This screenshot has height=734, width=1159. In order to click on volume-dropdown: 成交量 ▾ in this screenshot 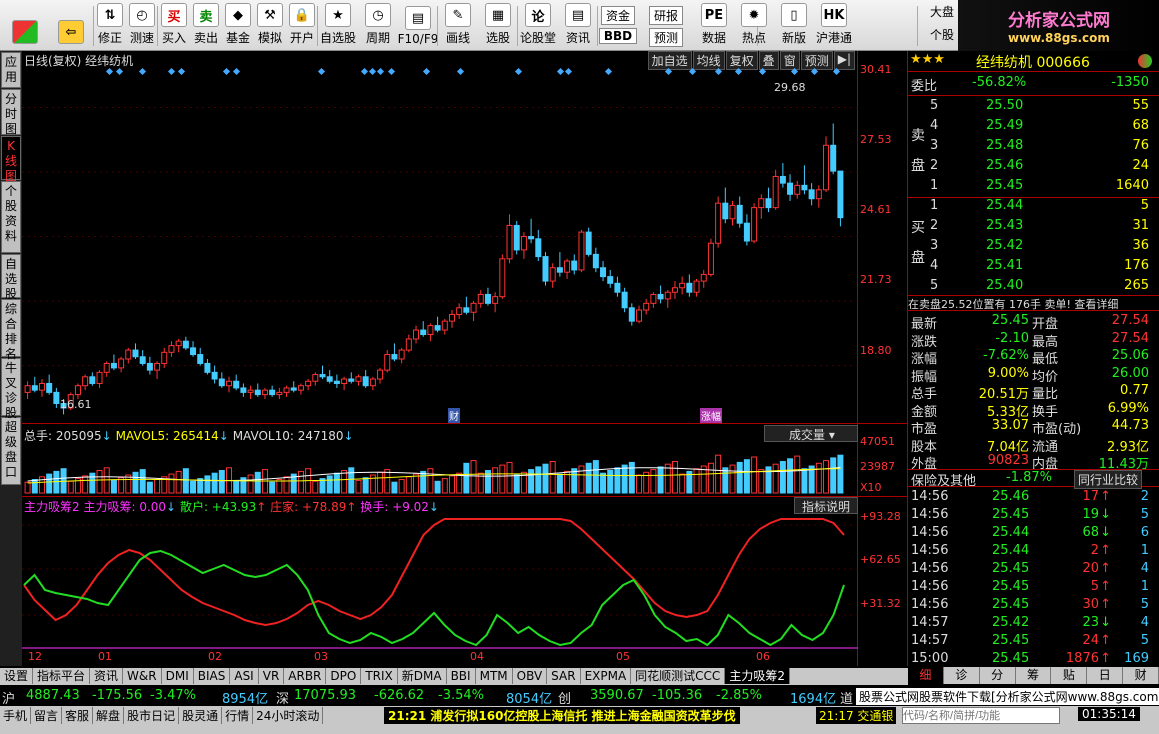, I will do `click(811, 433)`.